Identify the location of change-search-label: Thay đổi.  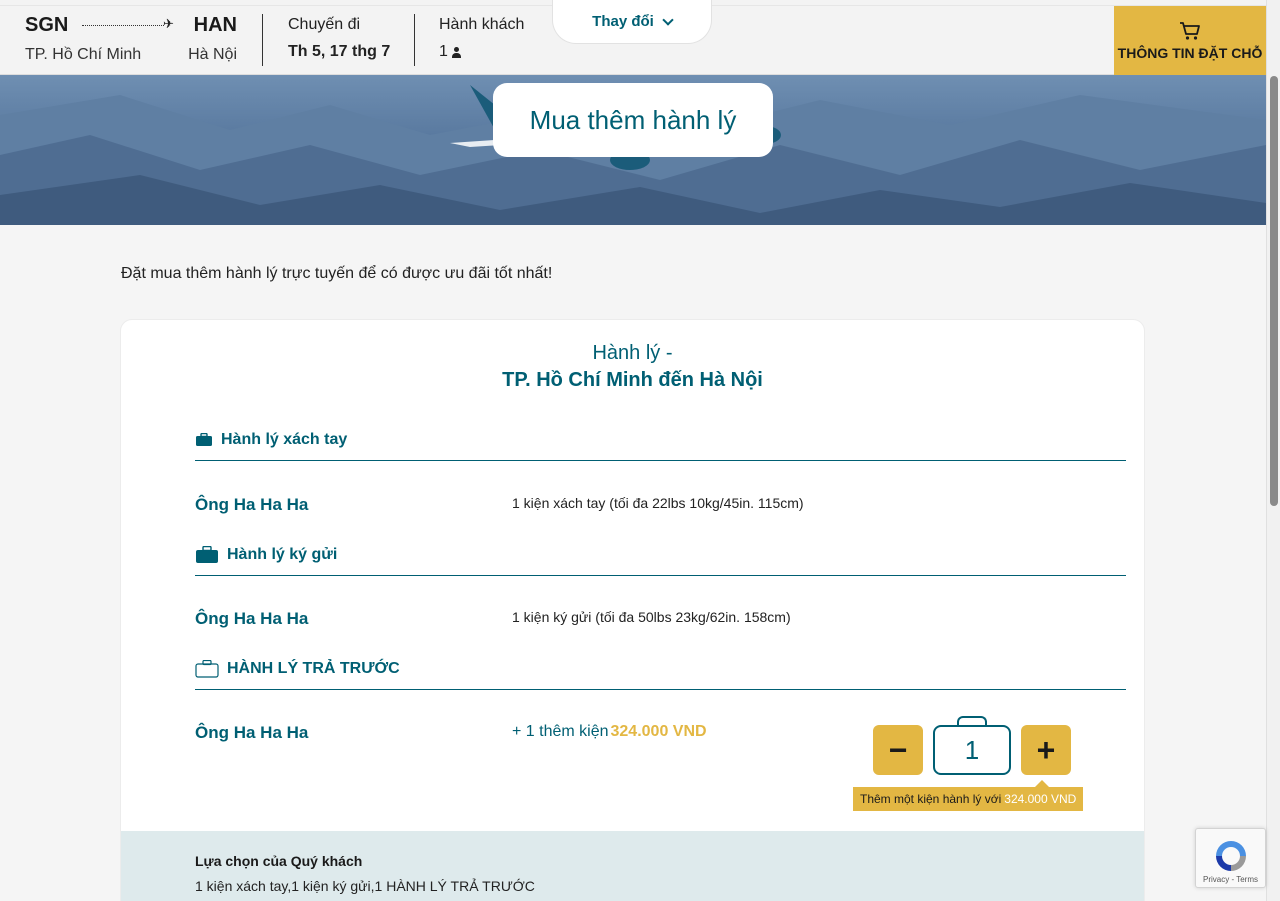
(623, 21).